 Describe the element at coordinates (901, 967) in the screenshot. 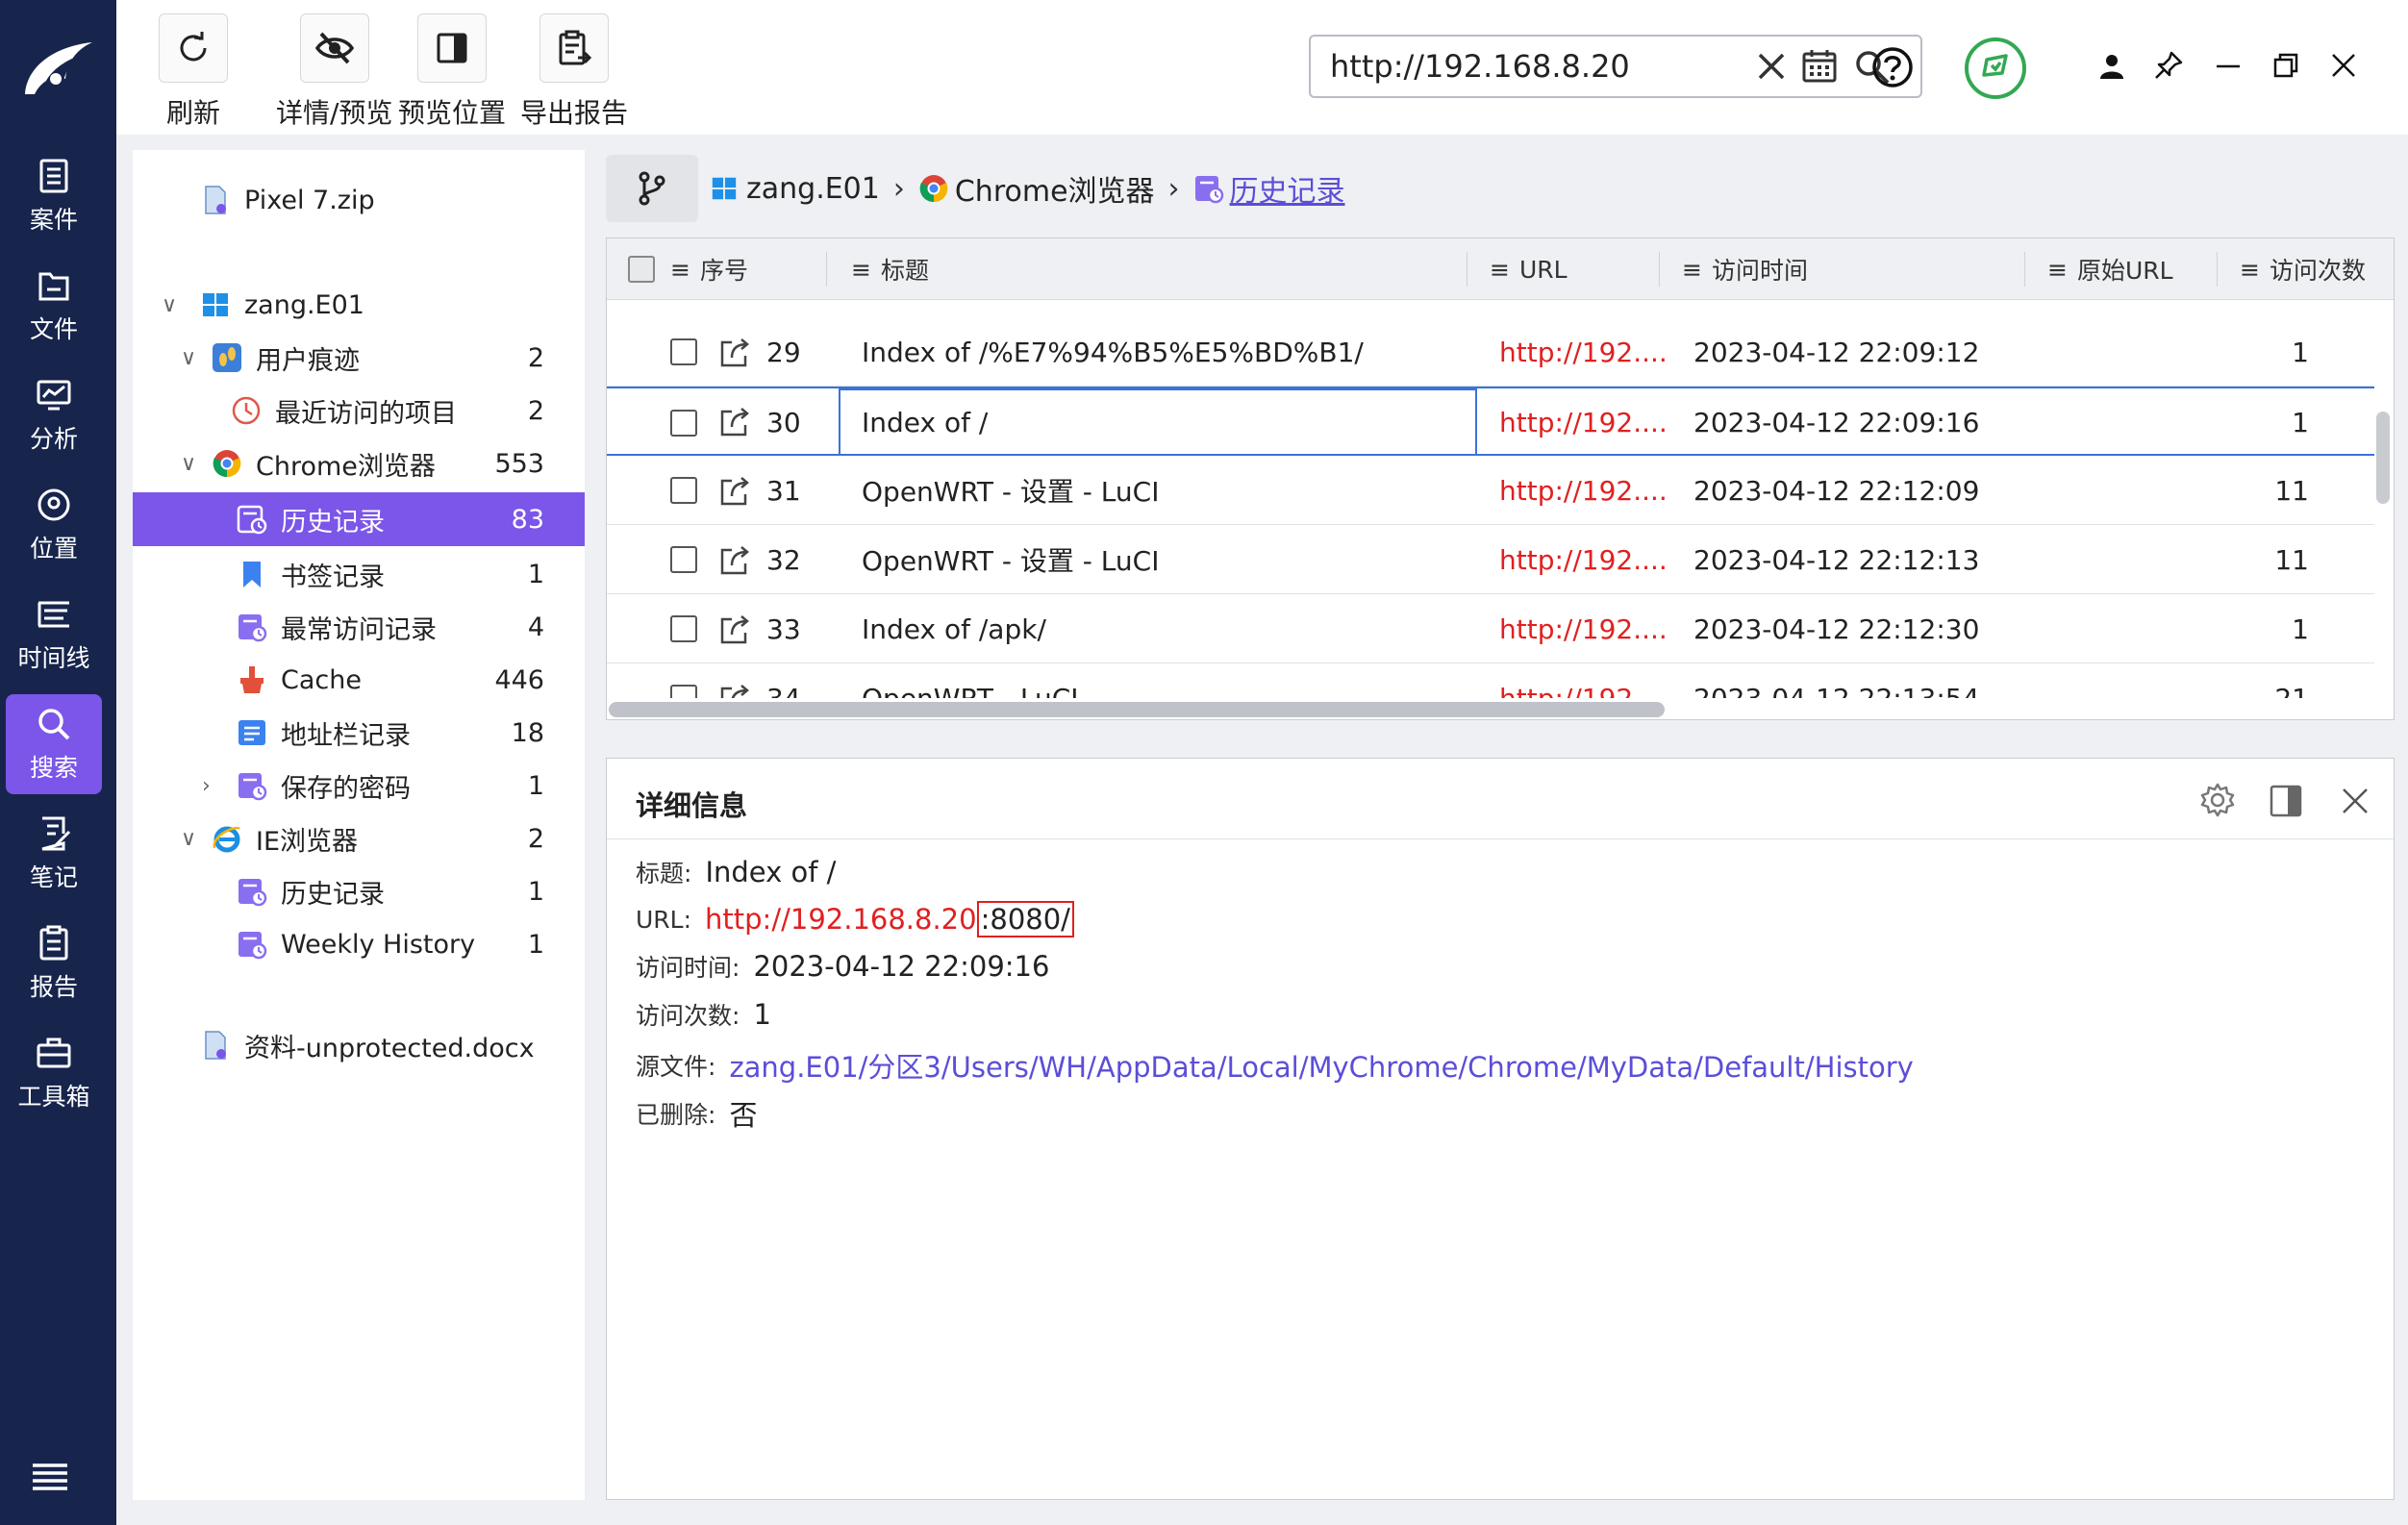

I see `detail-value: 2023-04-12 22:09:16` at that location.